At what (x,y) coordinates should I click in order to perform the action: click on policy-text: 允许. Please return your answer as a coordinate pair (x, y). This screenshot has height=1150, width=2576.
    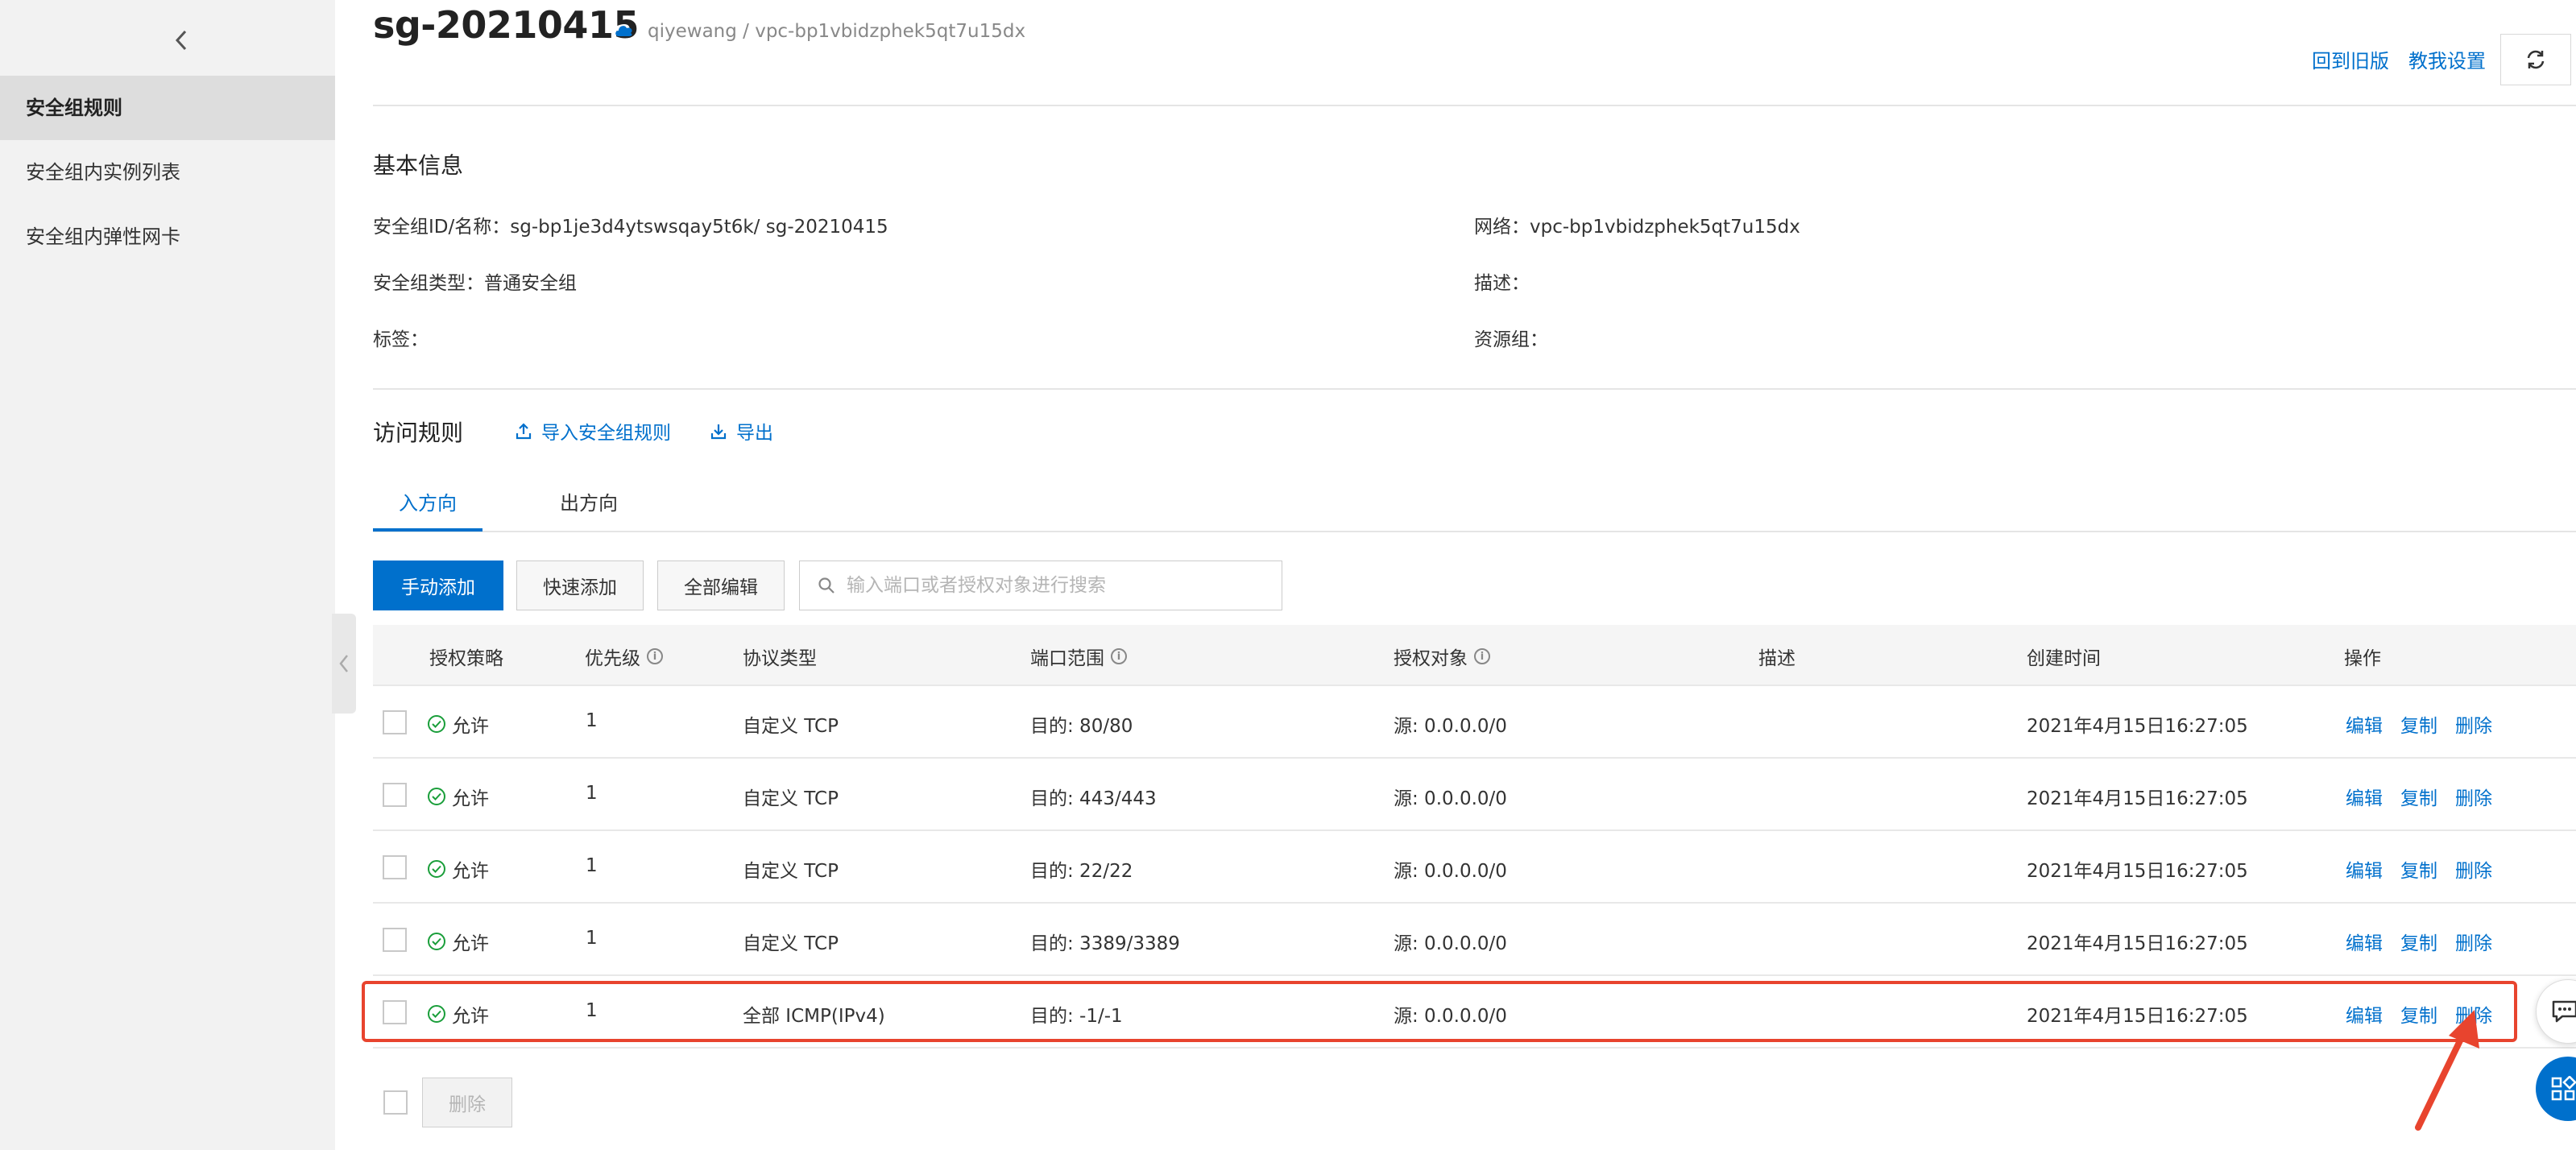
    Looking at the image, I should click on (470, 944).